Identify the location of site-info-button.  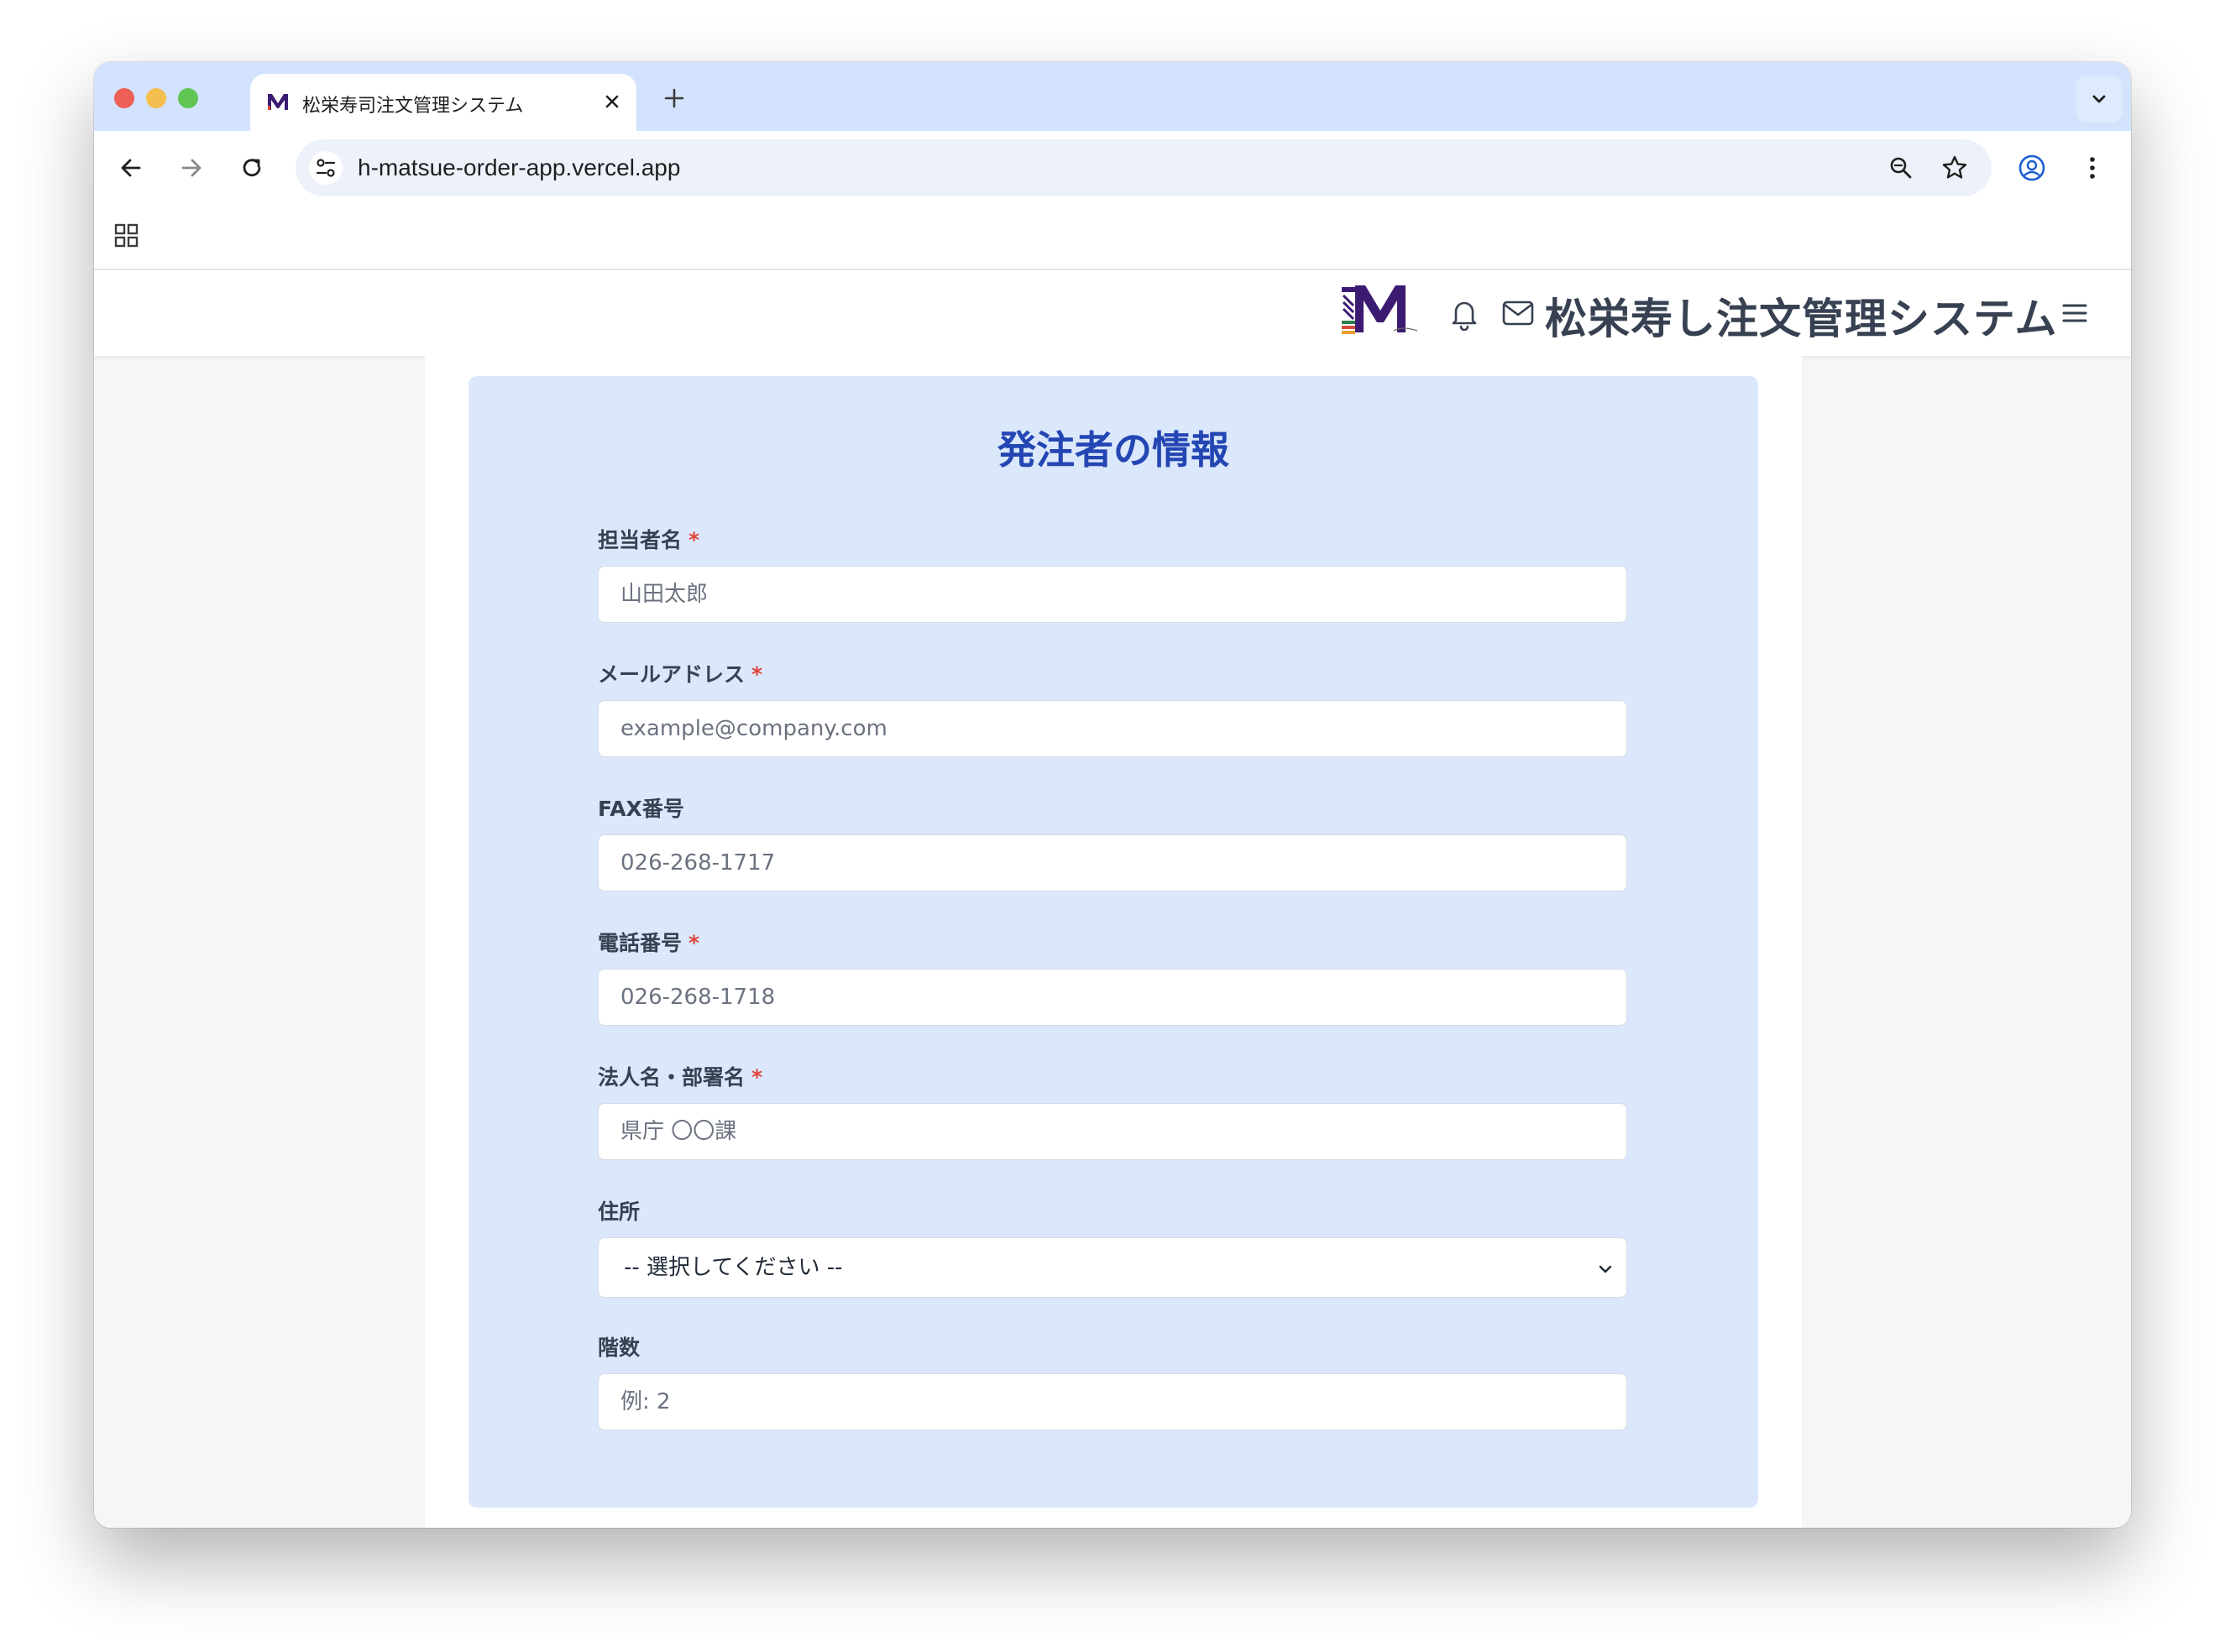
(326, 168).